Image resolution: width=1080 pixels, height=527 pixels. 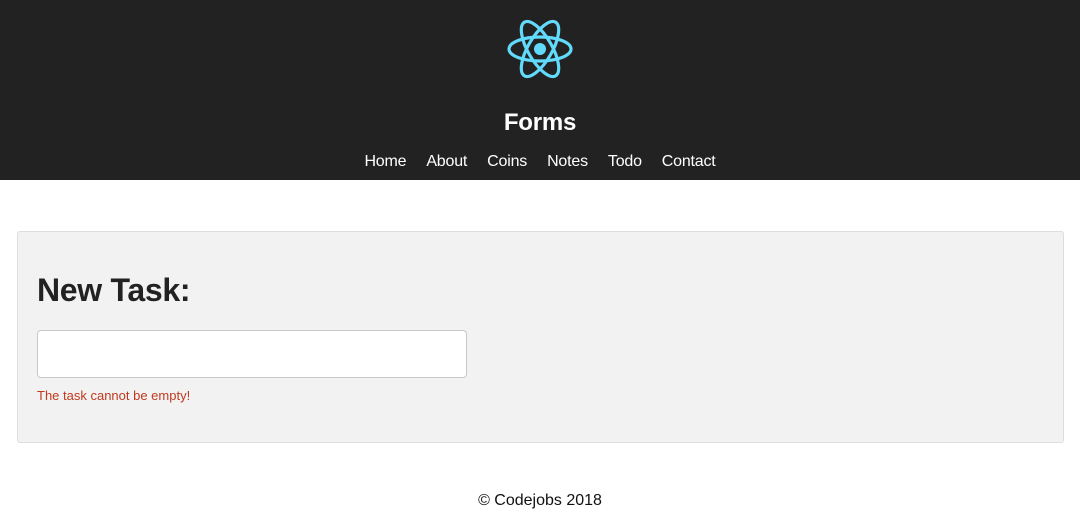 I want to click on task-input, so click(x=252, y=354).